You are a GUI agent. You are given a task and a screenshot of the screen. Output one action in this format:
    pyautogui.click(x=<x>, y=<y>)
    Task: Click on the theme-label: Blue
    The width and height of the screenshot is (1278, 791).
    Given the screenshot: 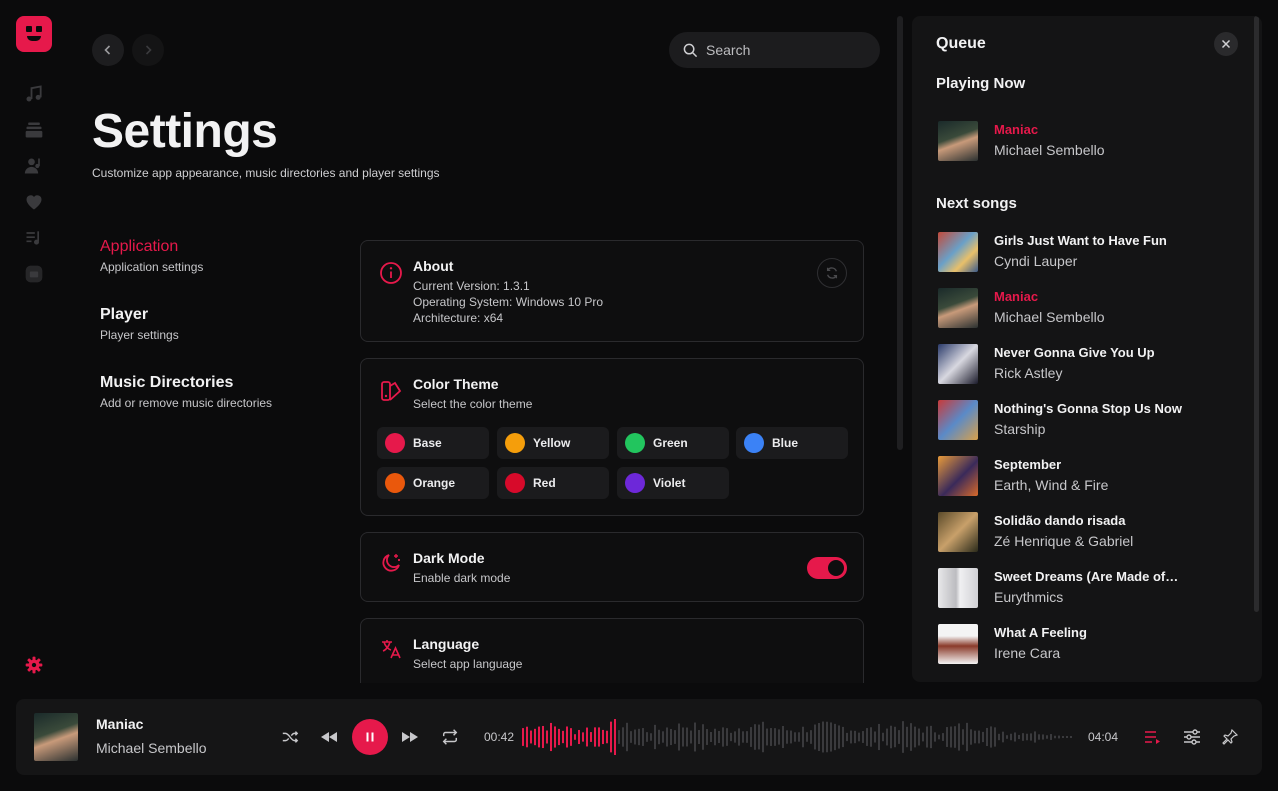 What is the action you would take?
    pyautogui.click(x=785, y=443)
    